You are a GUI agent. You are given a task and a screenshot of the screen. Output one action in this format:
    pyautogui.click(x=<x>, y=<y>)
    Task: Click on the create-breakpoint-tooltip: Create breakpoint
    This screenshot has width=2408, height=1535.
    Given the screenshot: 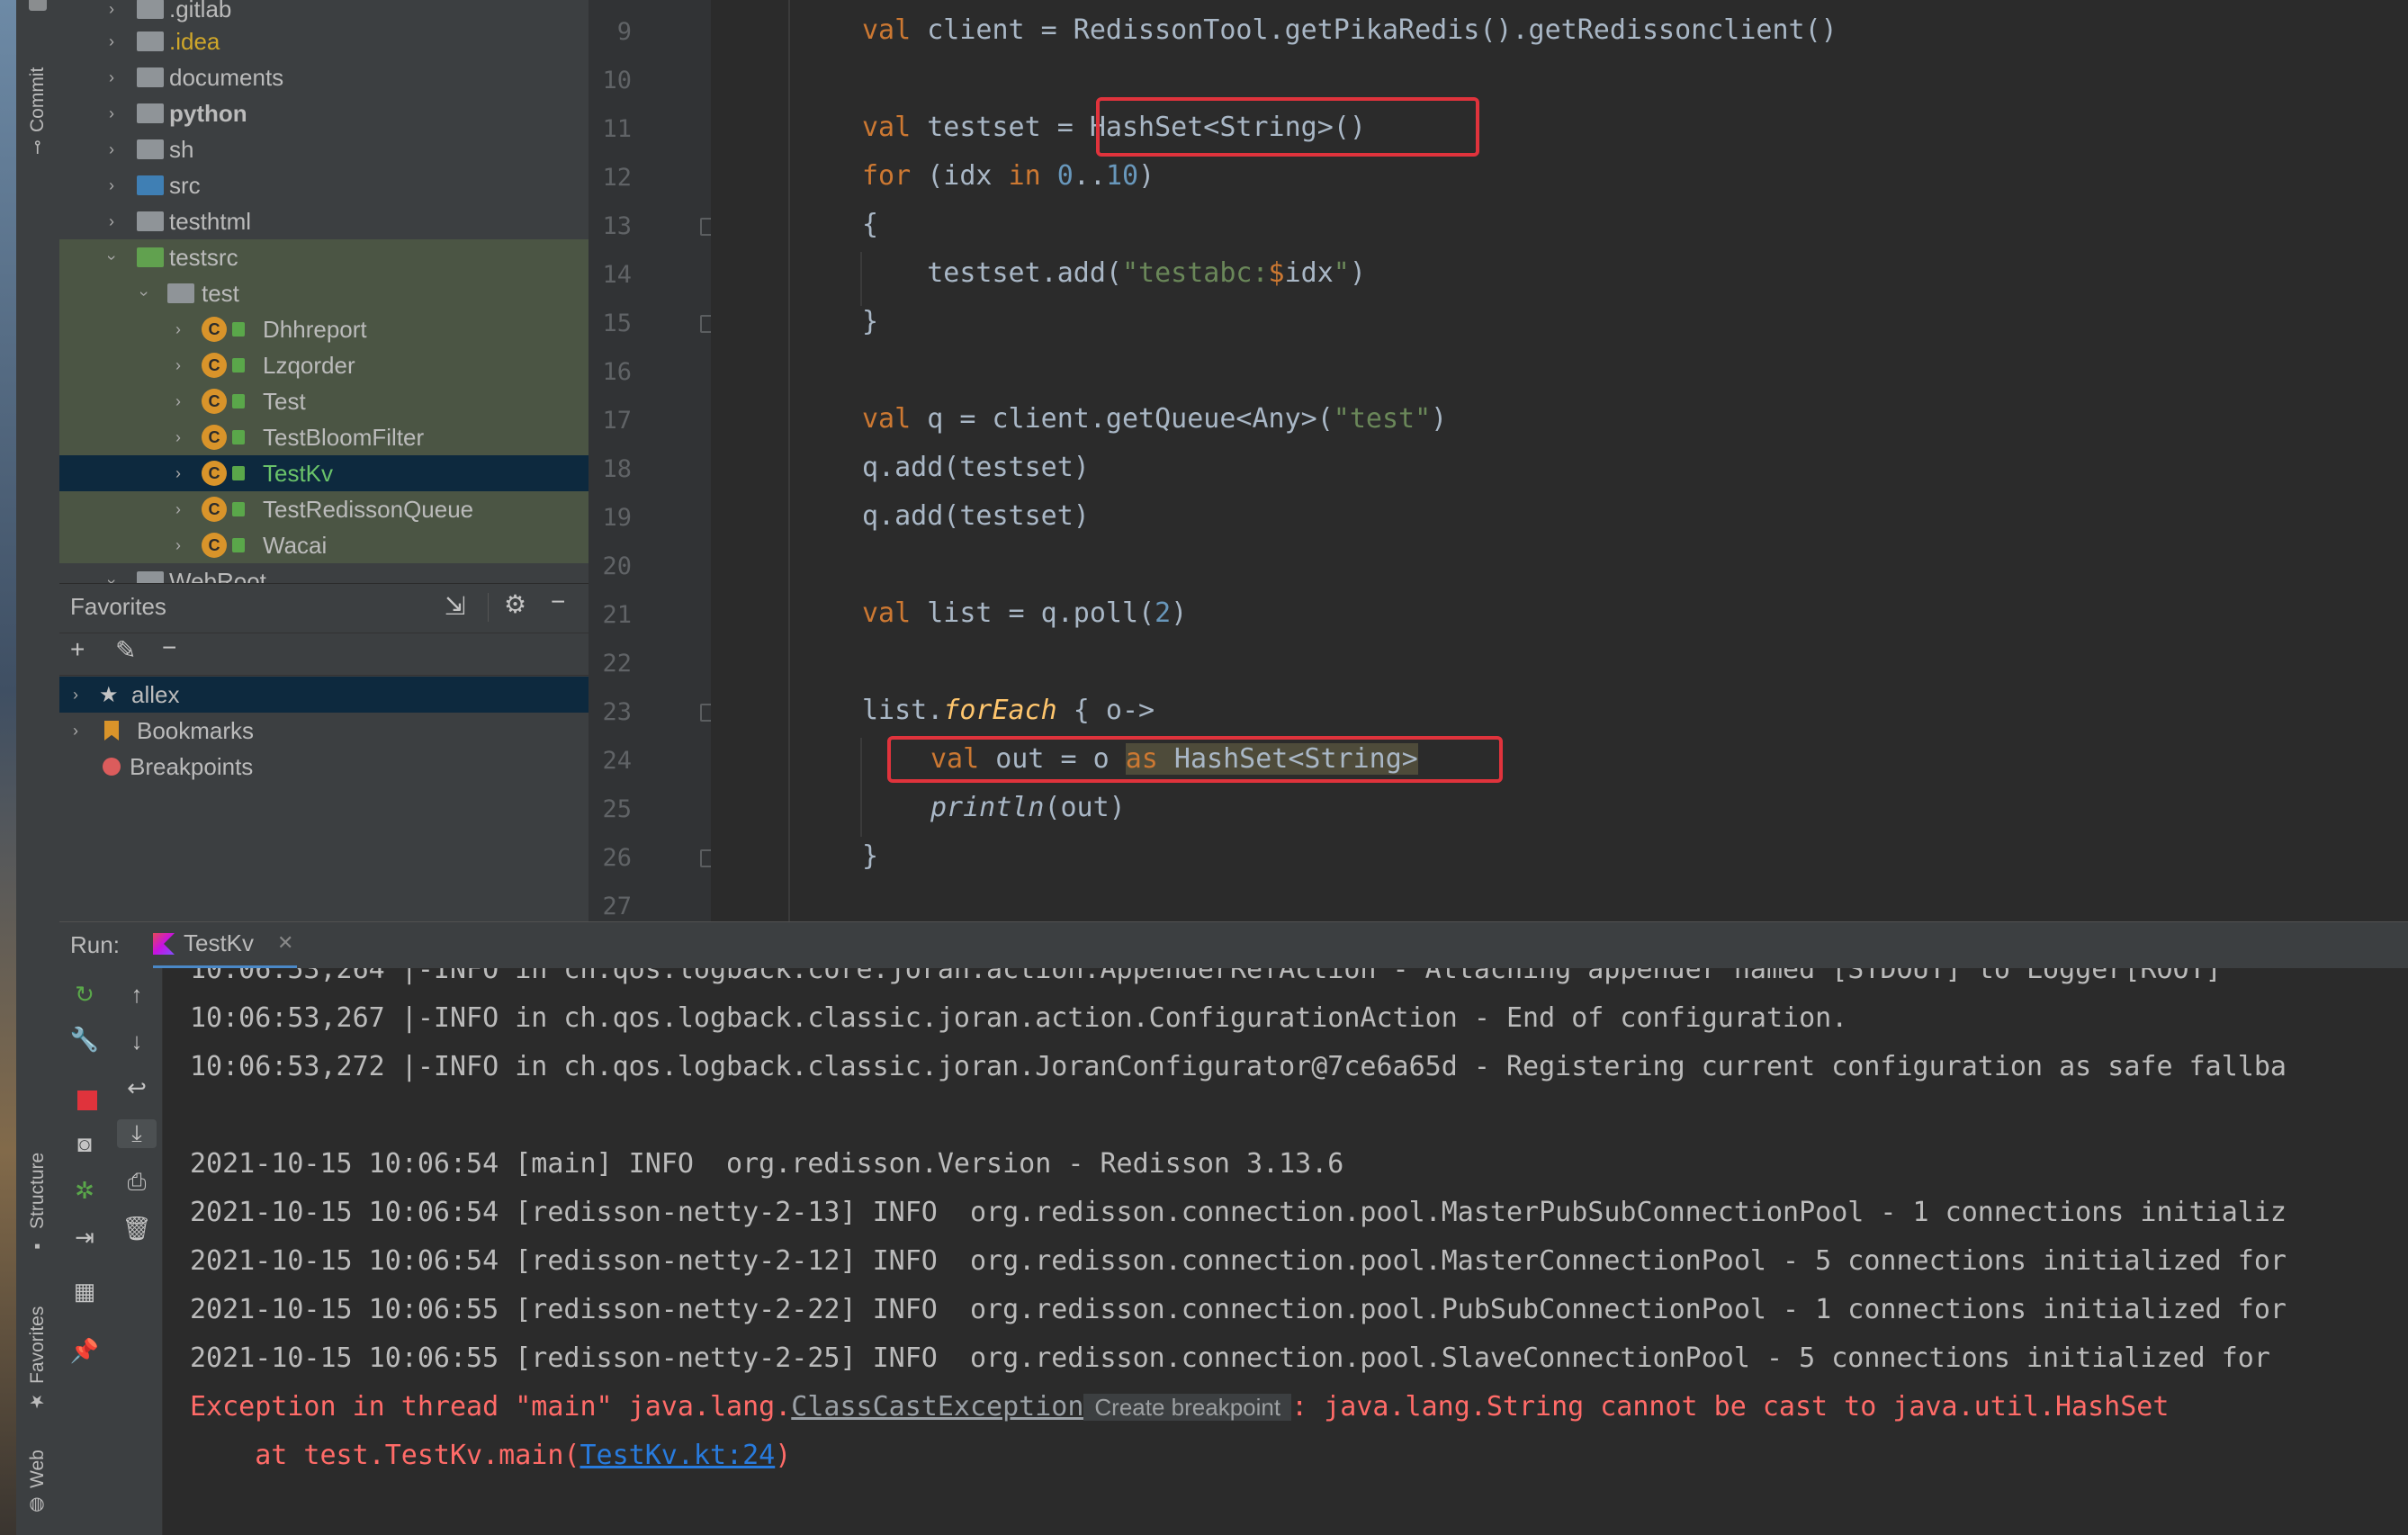 What is the action you would take?
    pyautogui.click(x=1187, y=1408)
    